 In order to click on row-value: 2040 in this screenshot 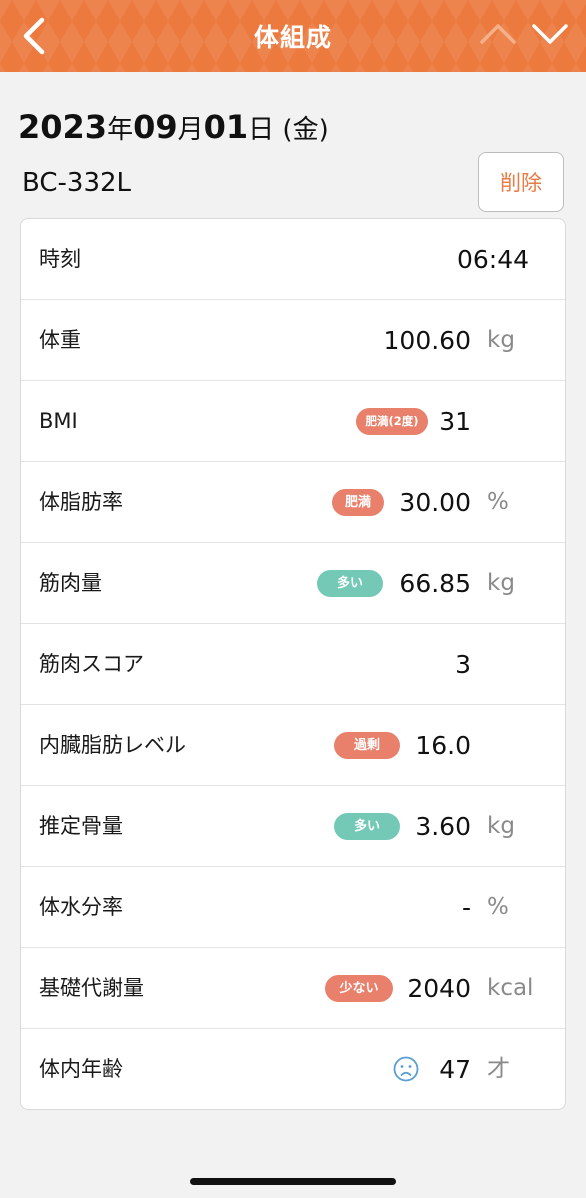, I will do `click(439, 988)`.